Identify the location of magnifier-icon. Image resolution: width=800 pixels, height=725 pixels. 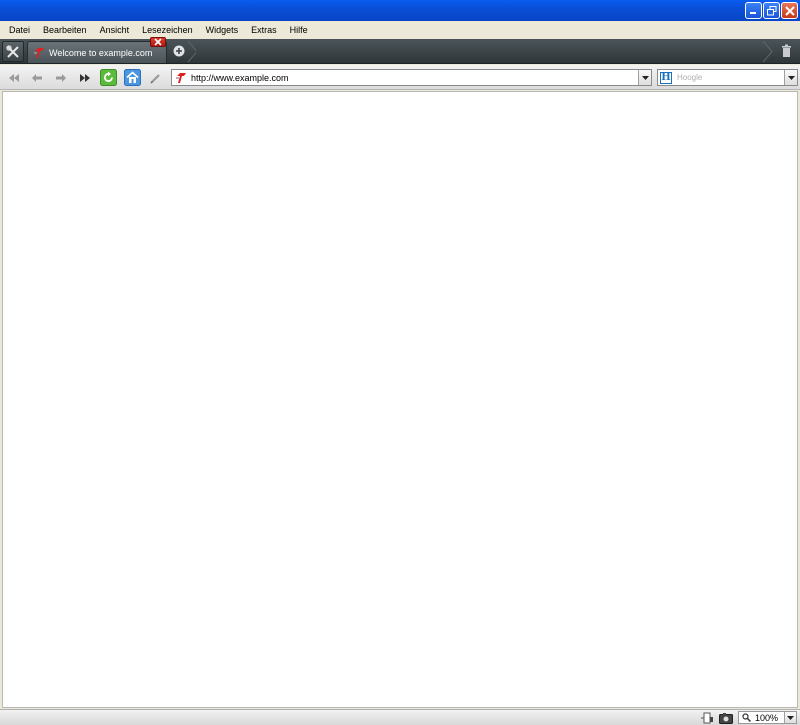
(746, 717).